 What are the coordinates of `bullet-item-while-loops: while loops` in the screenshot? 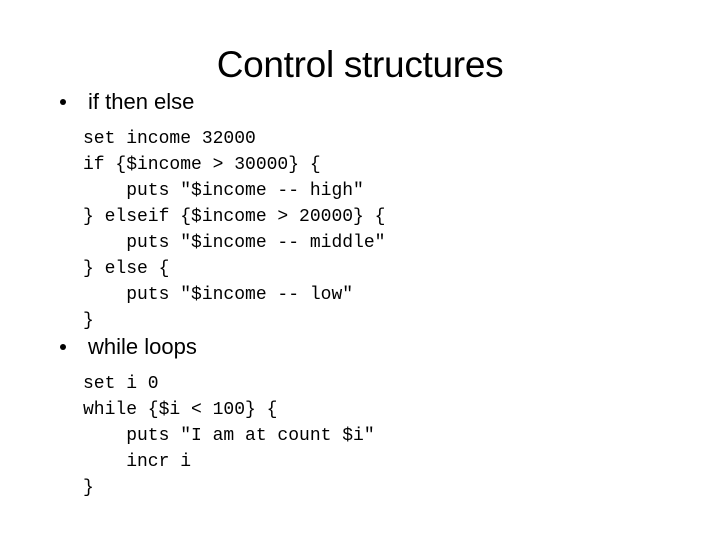 It's located at (360, 348).